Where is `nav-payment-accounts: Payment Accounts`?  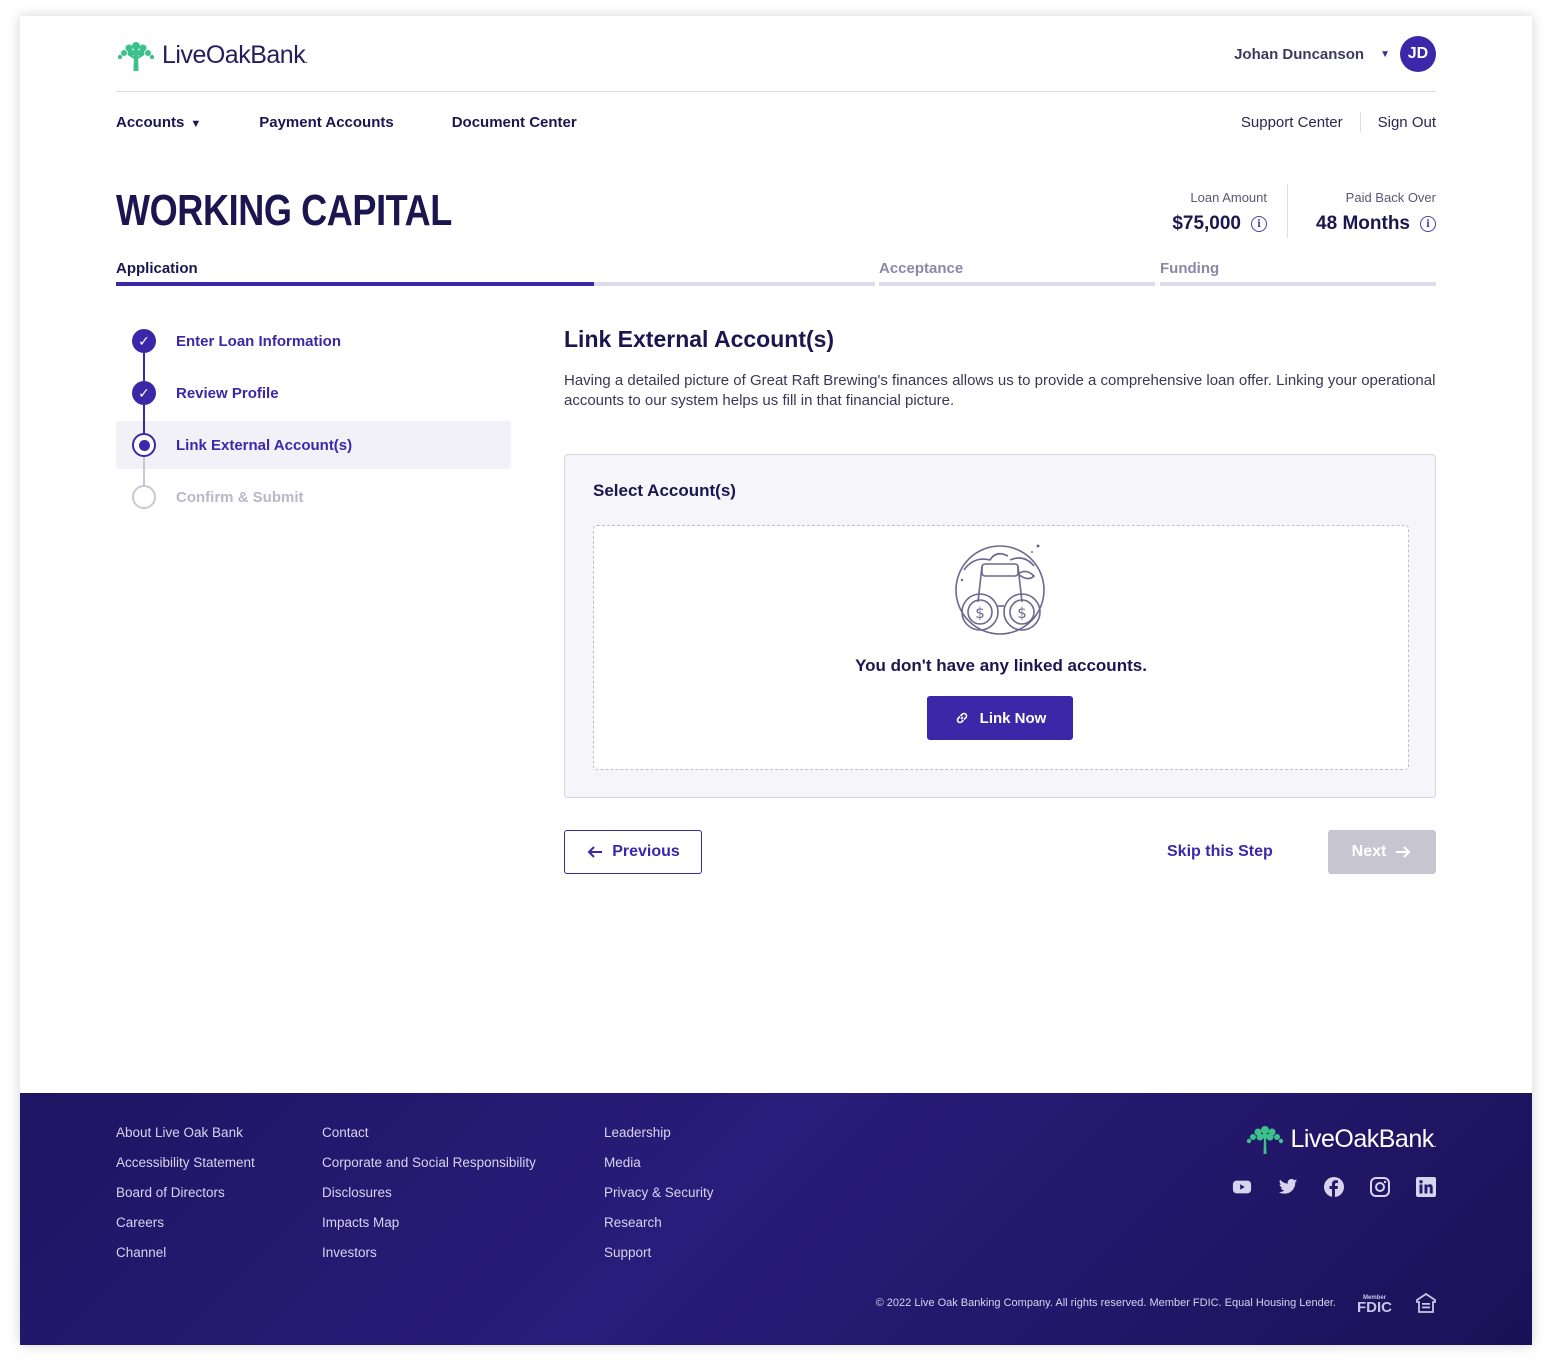
nav-payment-accounts: Payment Accounts is located at coordinates (326, 122).